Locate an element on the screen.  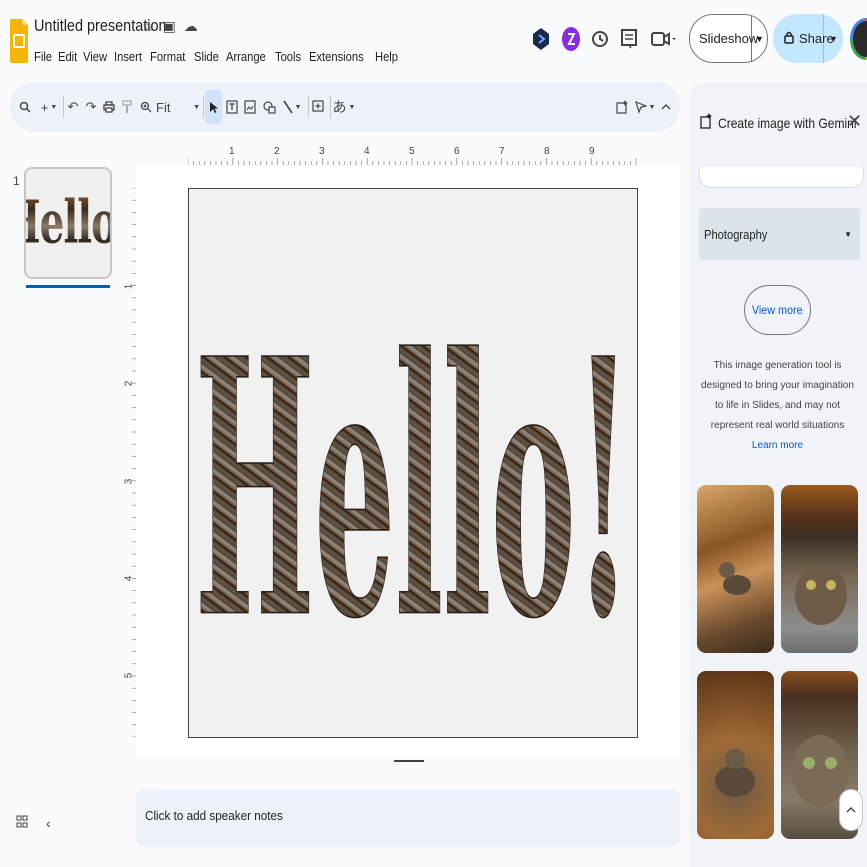
zoom-value: Fit is located at coordinates (163, 107).